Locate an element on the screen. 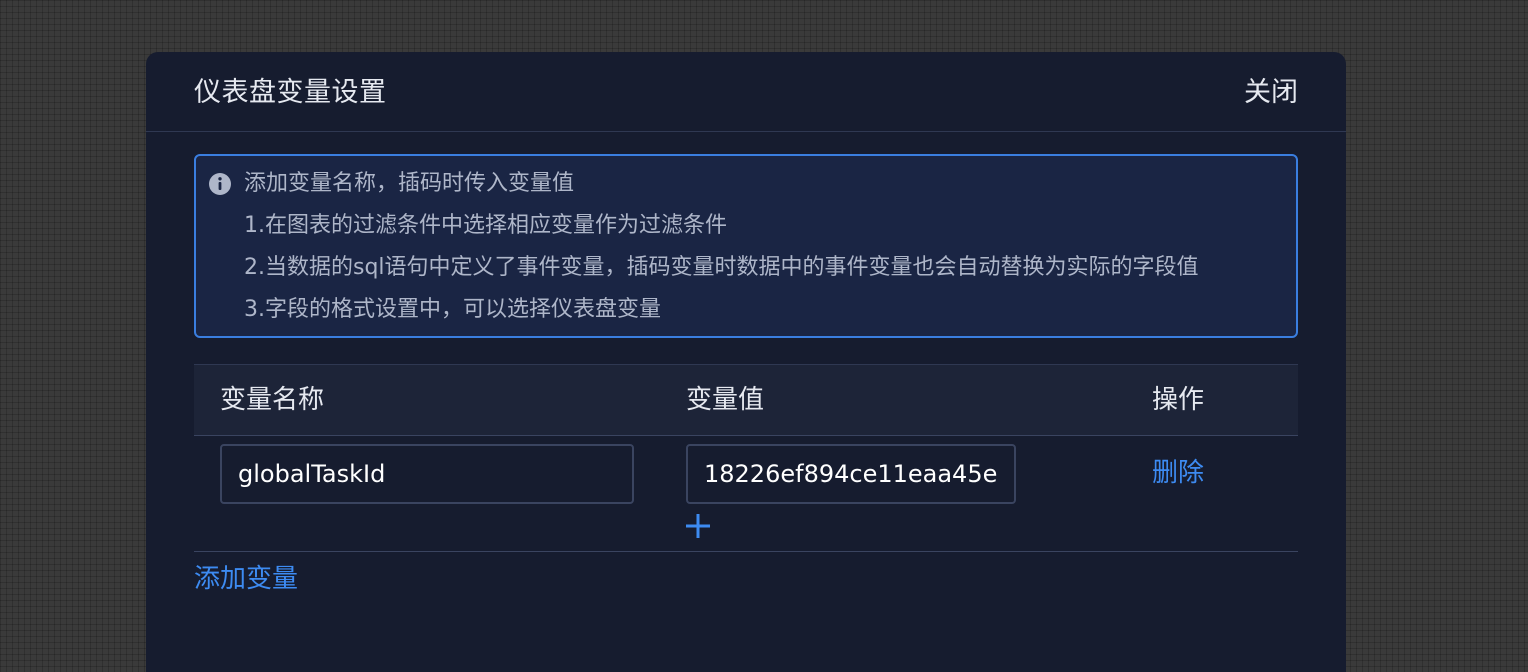 The height and width of the screenshot is (672, 1528). column-header-variable-name: 变量名称 is located at coordinates (272, 400).